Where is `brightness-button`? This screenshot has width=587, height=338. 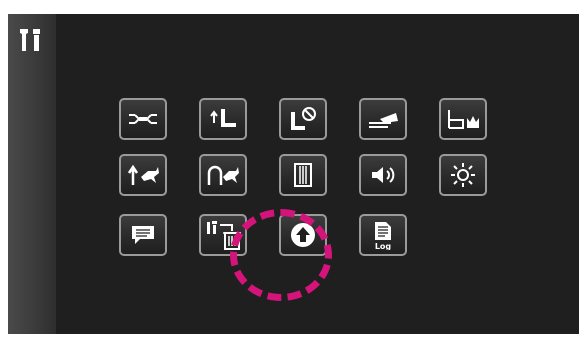 brightness-button is located at coordinates (463, 175).